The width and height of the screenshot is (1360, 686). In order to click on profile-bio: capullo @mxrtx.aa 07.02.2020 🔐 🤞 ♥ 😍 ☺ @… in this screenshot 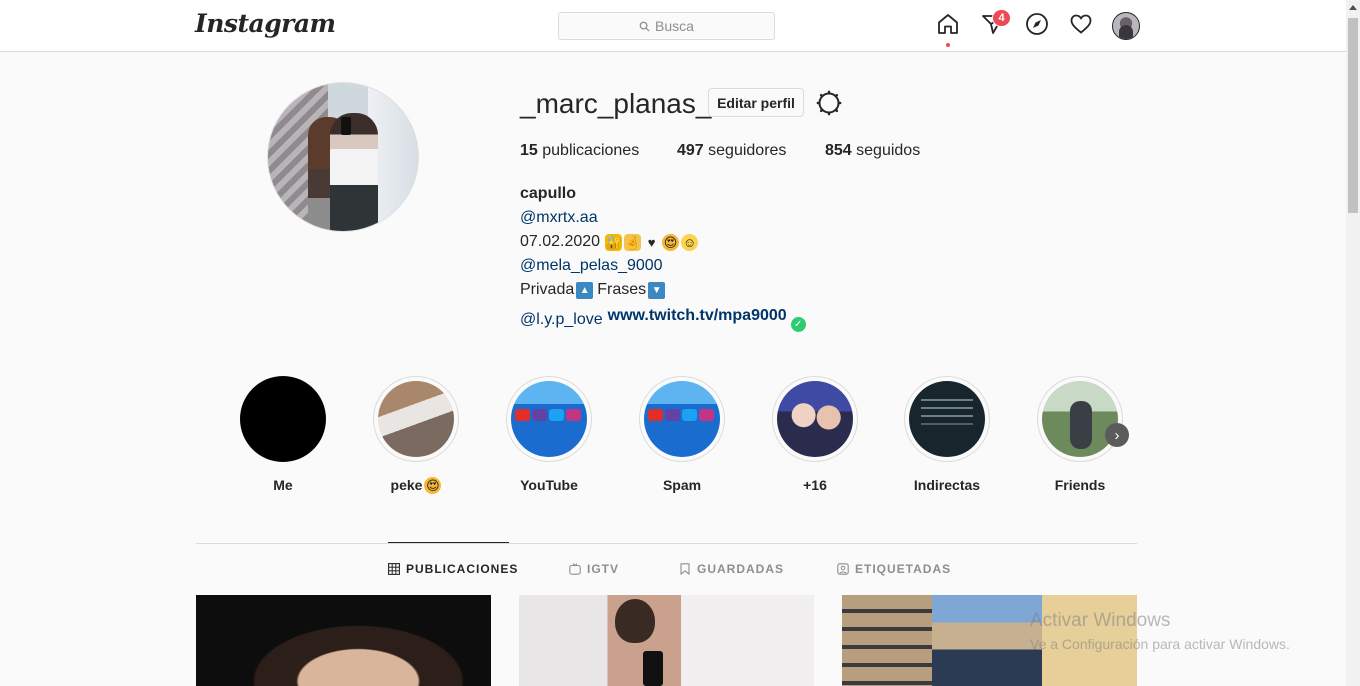, I will do `click(663, 257)`.